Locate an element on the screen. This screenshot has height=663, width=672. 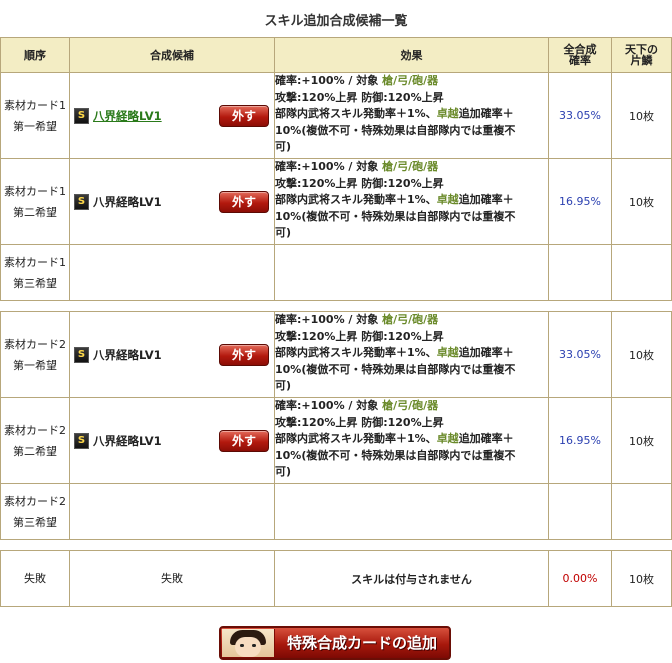
table-header: 順序 合成候補 効果 全合成 確率 天下の 片鱗 is located at coordinates (336, 55).